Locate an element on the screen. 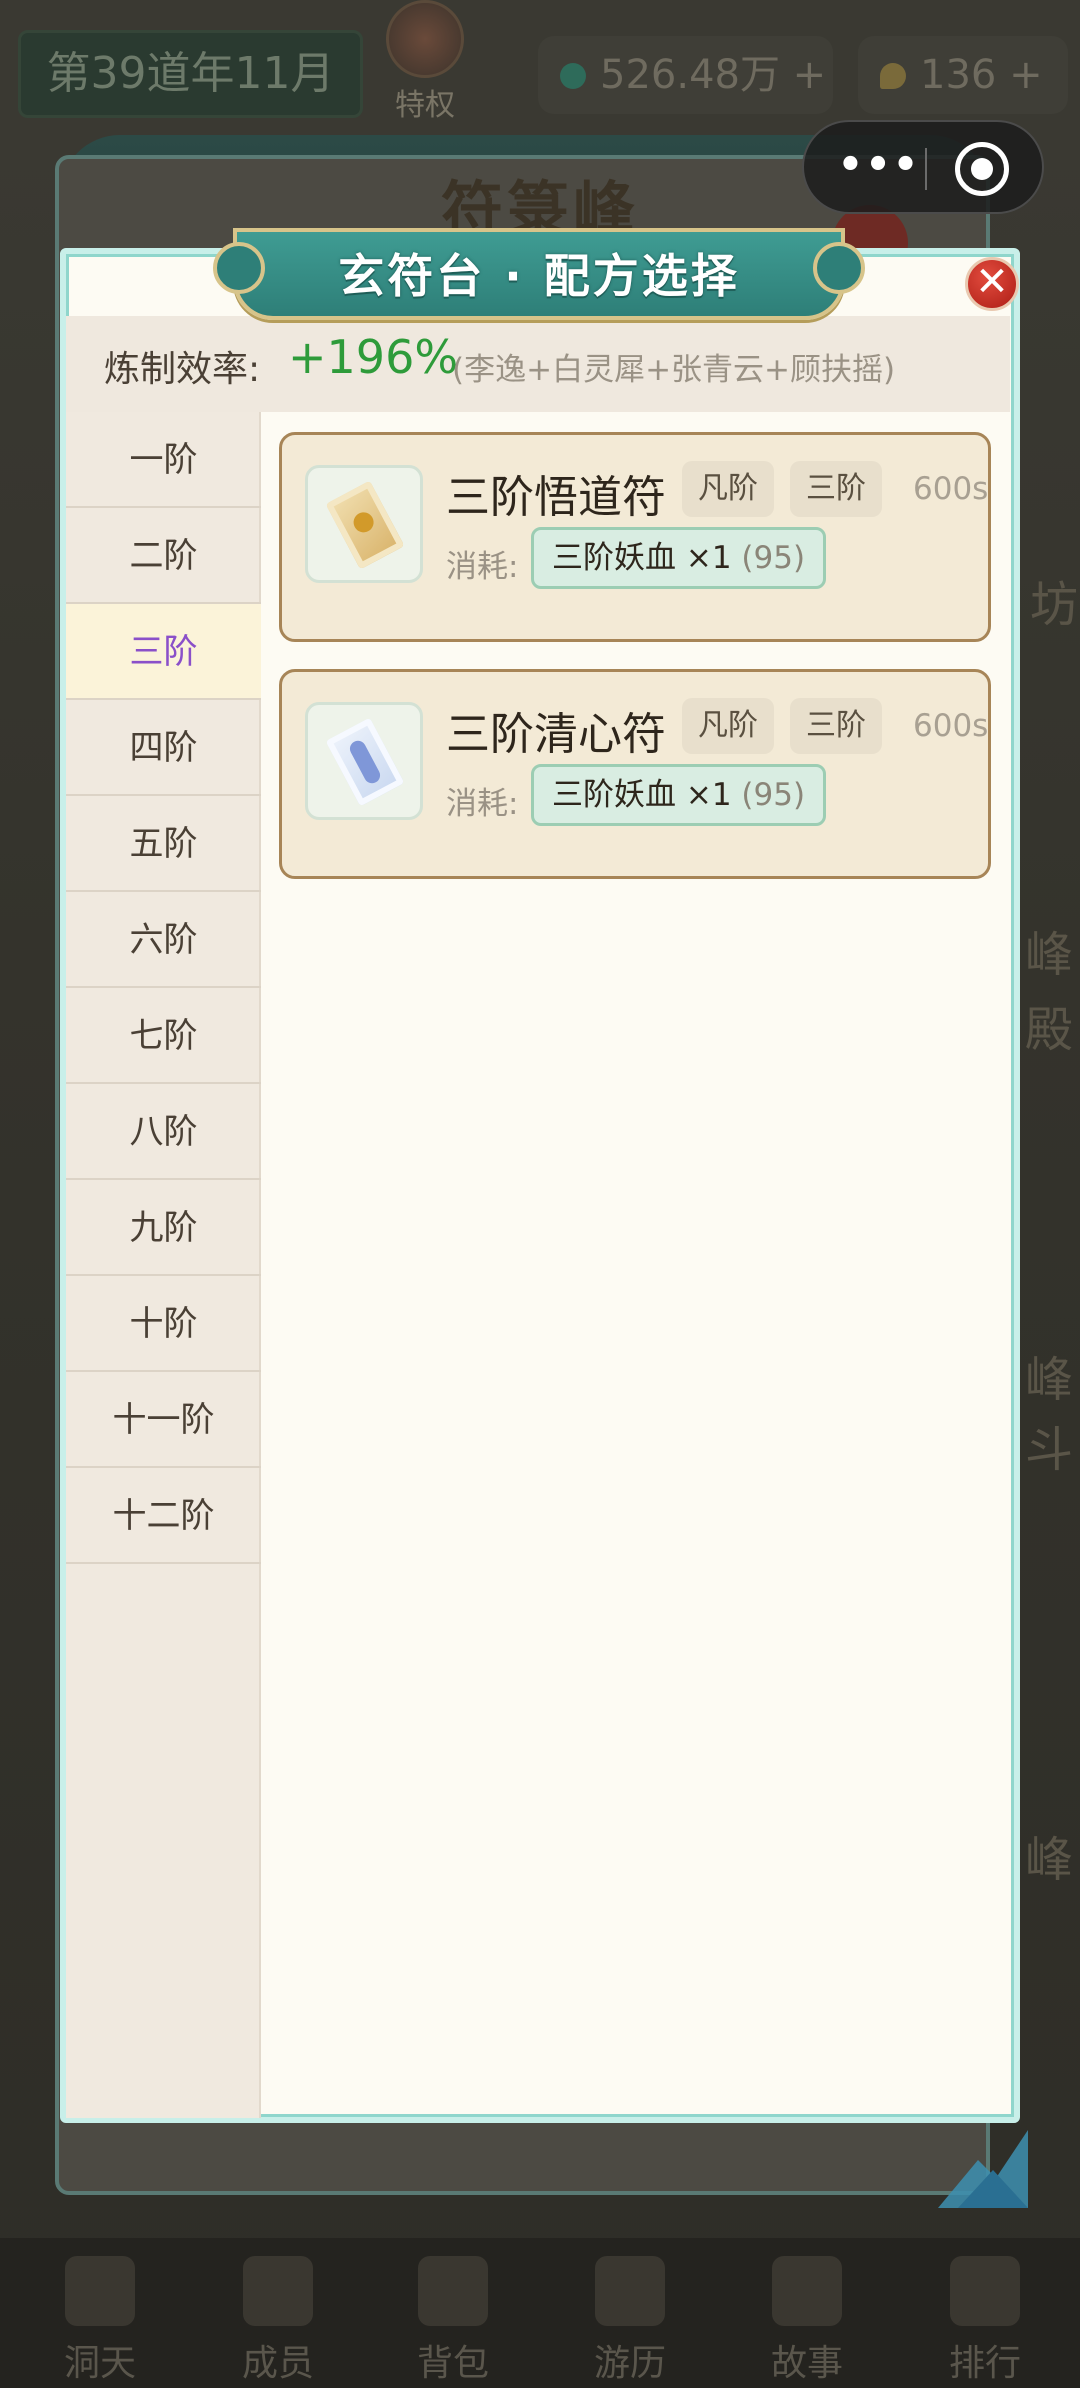 This screenshot has height=2388, width=1080. travel-icon is located at coordinates (630, 2291).